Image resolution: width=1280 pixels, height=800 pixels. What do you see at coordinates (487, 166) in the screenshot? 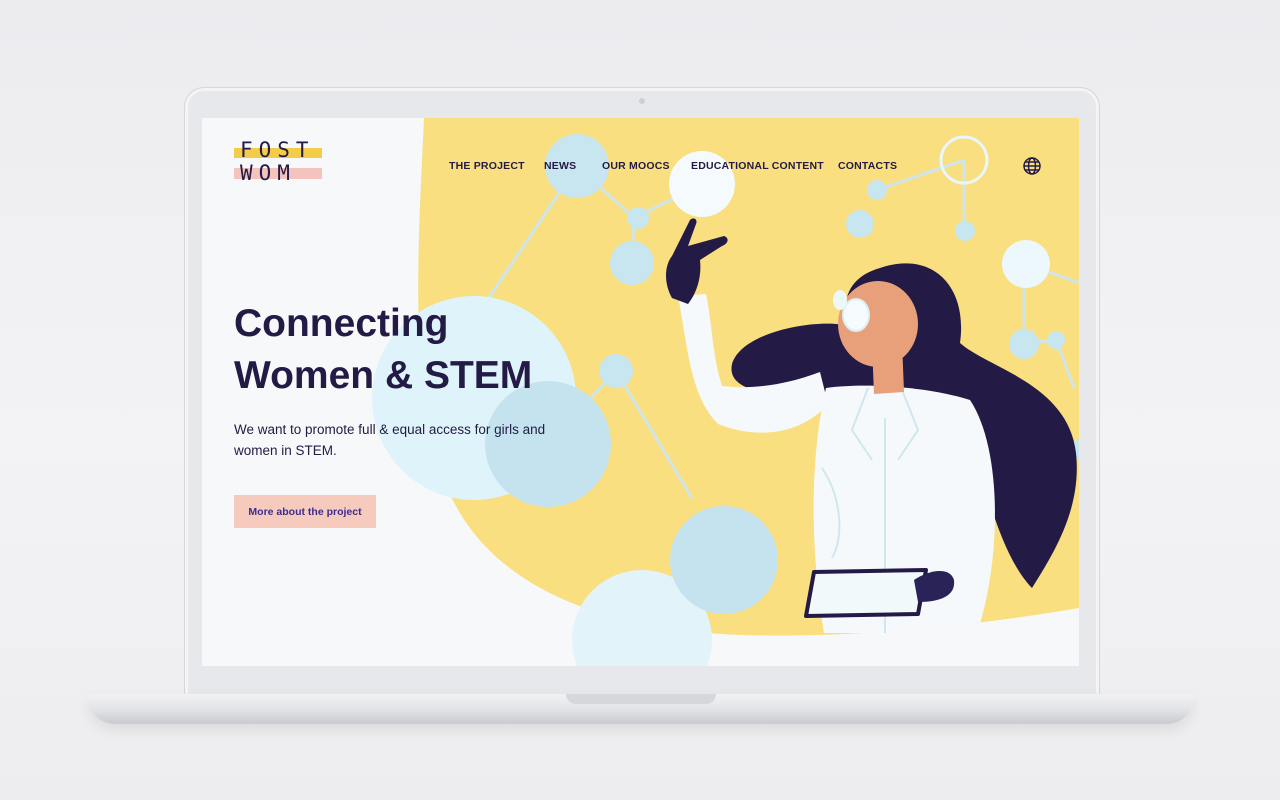
I see `nav-item-the-project: THE PROJECT` at bounding box center [487, 166].